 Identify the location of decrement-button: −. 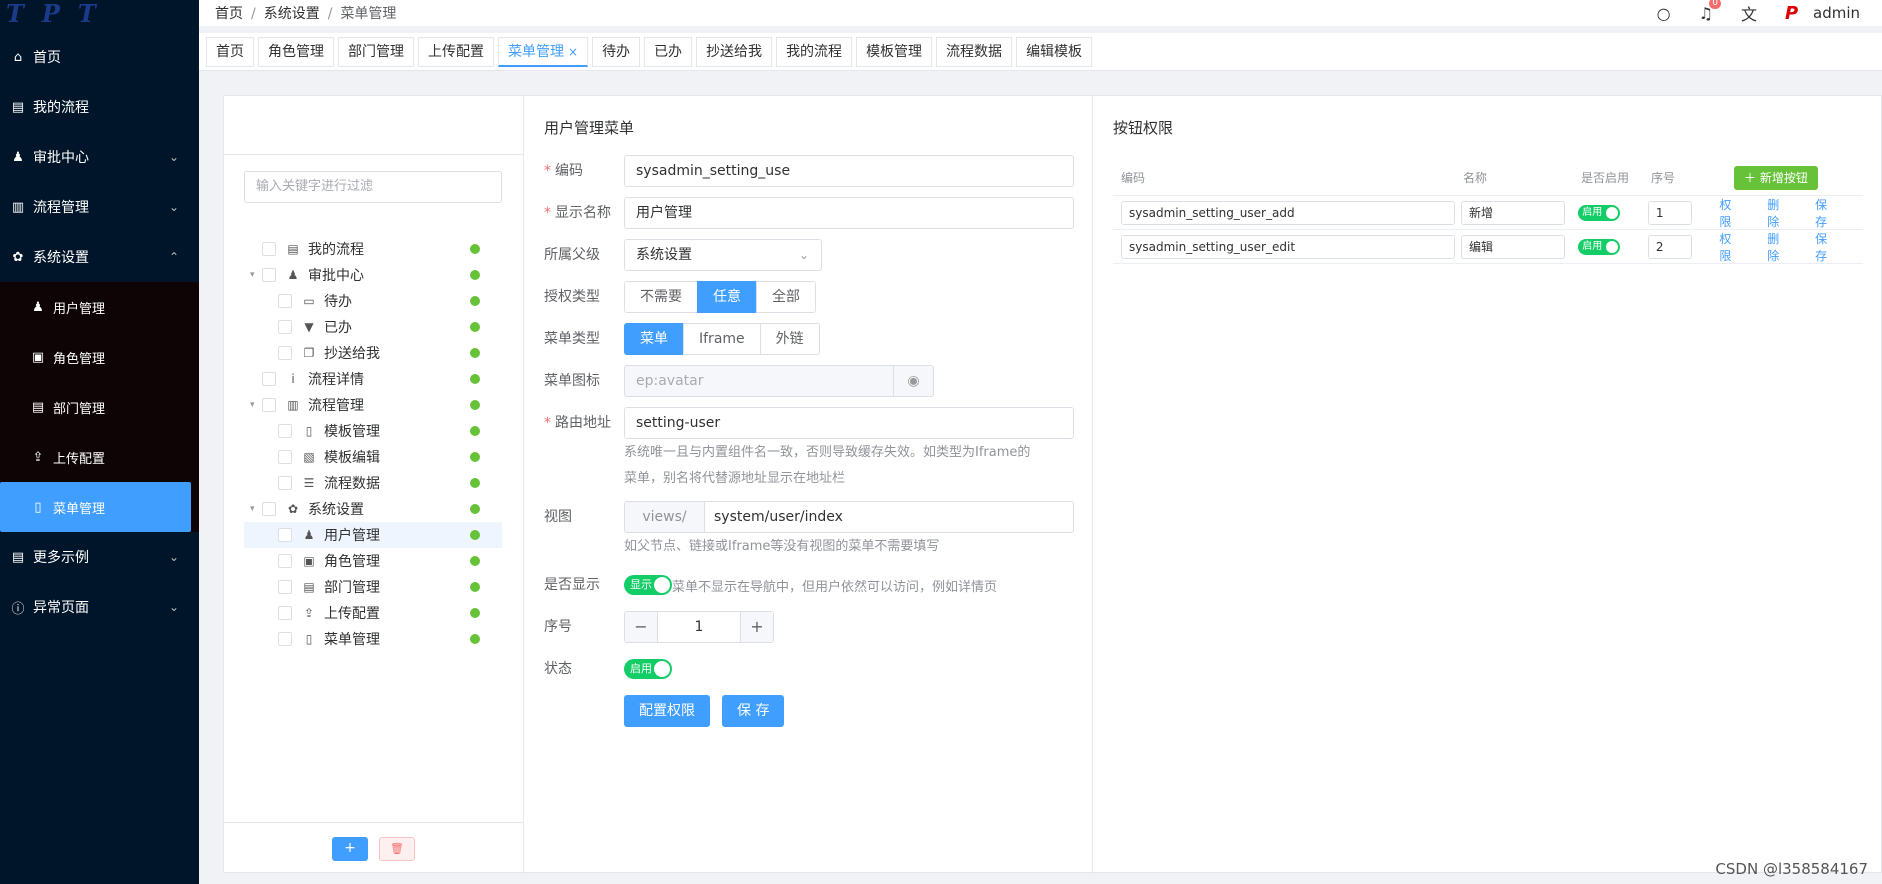
(641, 627).